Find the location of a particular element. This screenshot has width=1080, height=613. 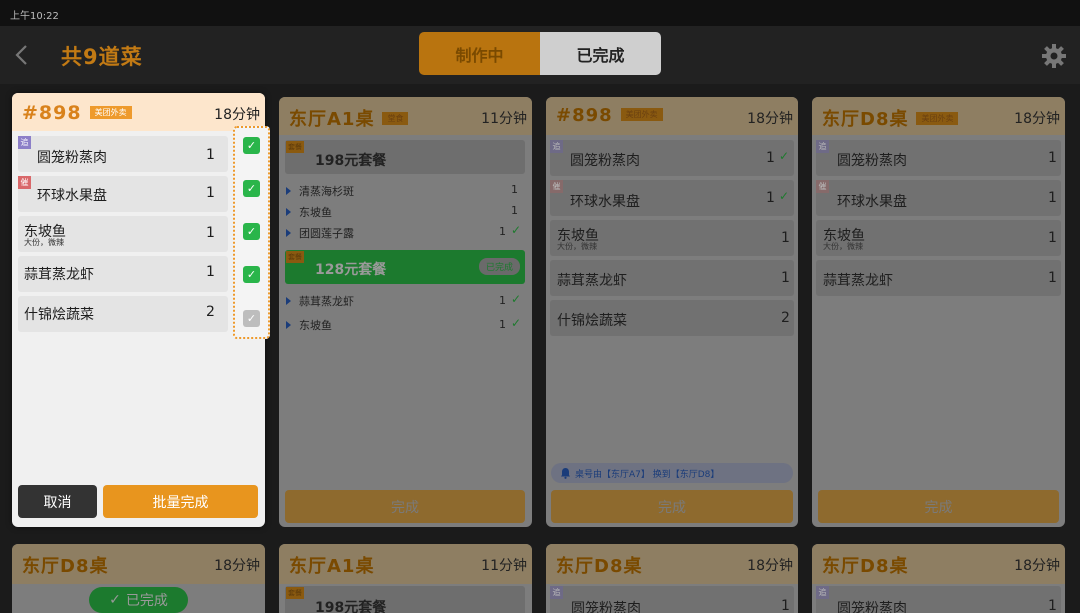

order-card-bottom-4: 东厅D8桌 18分钟 追 圆笼粉蒸肉 1 is located at coordinates (938, 578).